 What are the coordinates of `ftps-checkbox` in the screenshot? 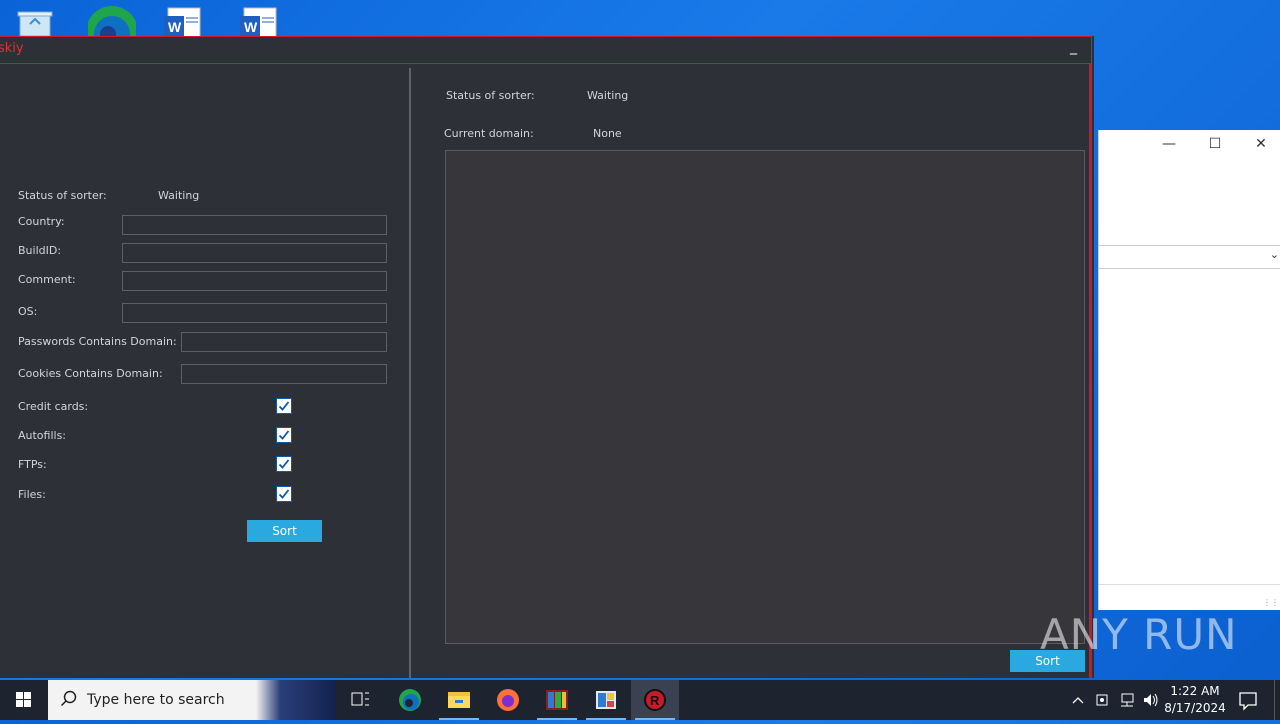 It's located at (284, 464).